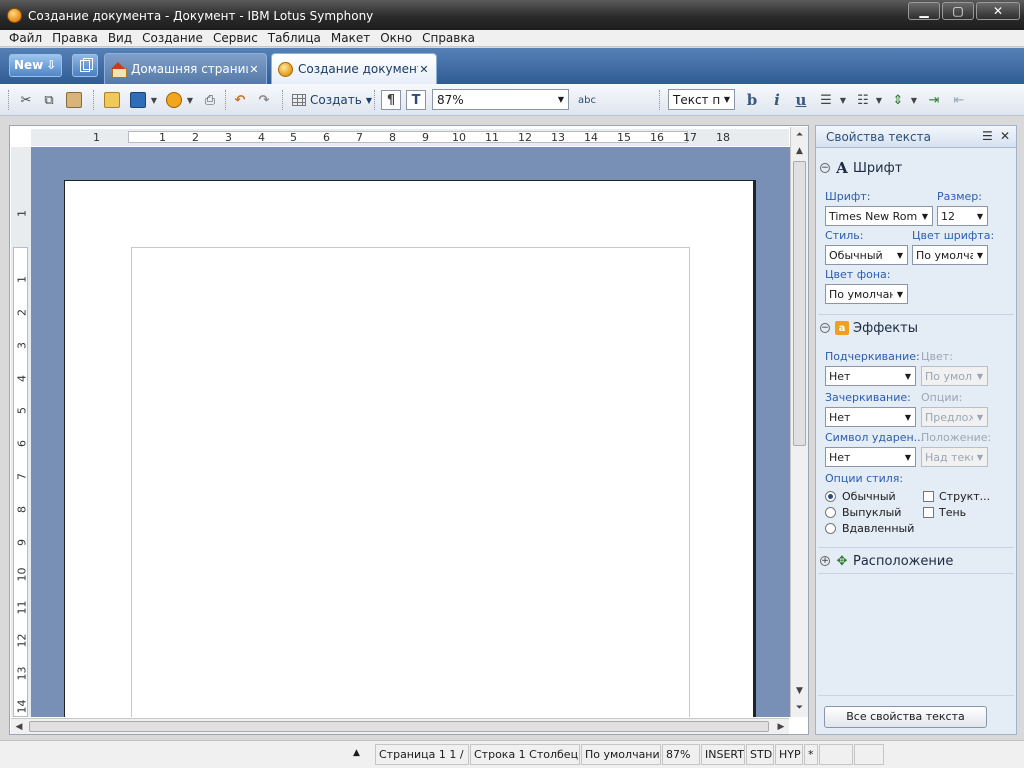 The image size is (1024, 768). What do you see at coordinates (934, 100) in the screenshot?
I see `indent-increase-icon: ⇥` at bounding box center [934, 100].